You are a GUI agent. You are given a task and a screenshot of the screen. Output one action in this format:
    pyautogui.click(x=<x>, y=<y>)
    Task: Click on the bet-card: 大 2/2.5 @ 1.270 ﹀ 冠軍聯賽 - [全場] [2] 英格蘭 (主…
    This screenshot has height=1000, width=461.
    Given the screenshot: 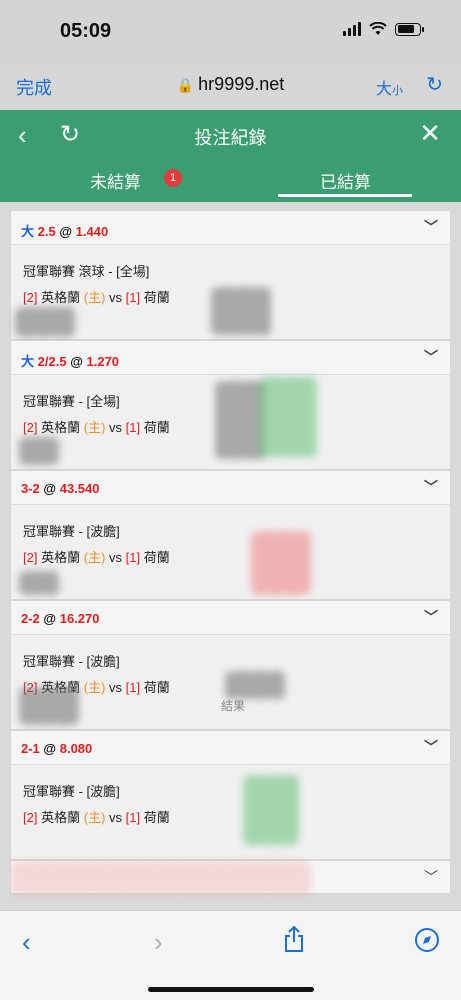 What is the action you would take?
    pyautogui.click(x=230, y=405)
    